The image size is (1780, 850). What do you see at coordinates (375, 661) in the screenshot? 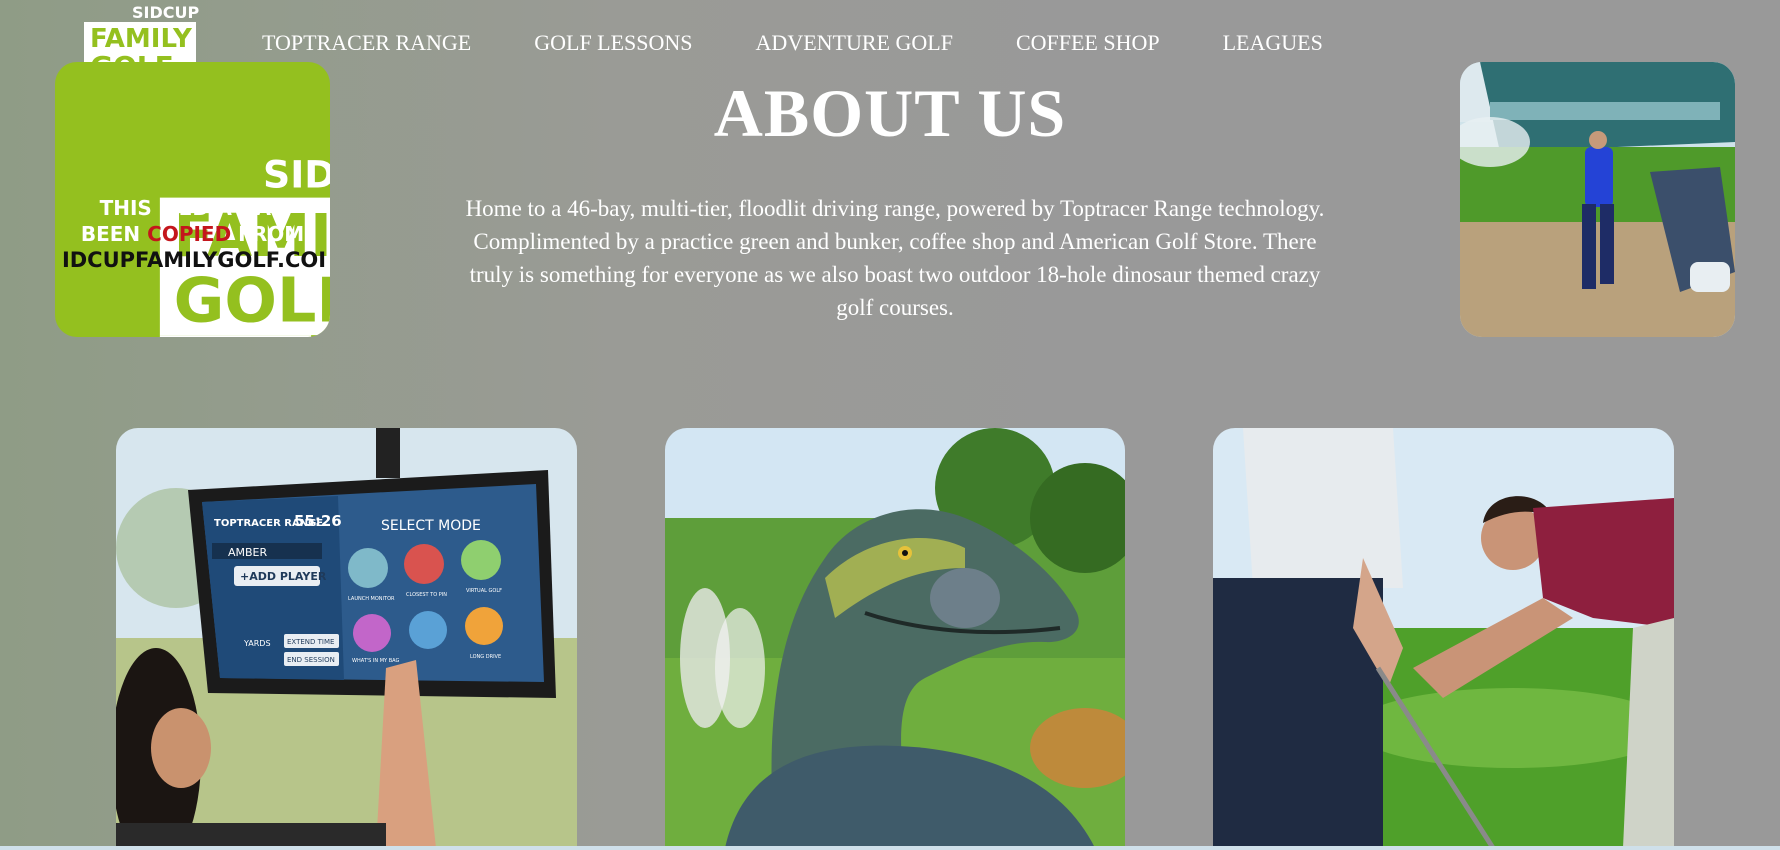
I see `screen-mode-3: WHAT'S IN MY BAG` at bounding box center [375, 661].